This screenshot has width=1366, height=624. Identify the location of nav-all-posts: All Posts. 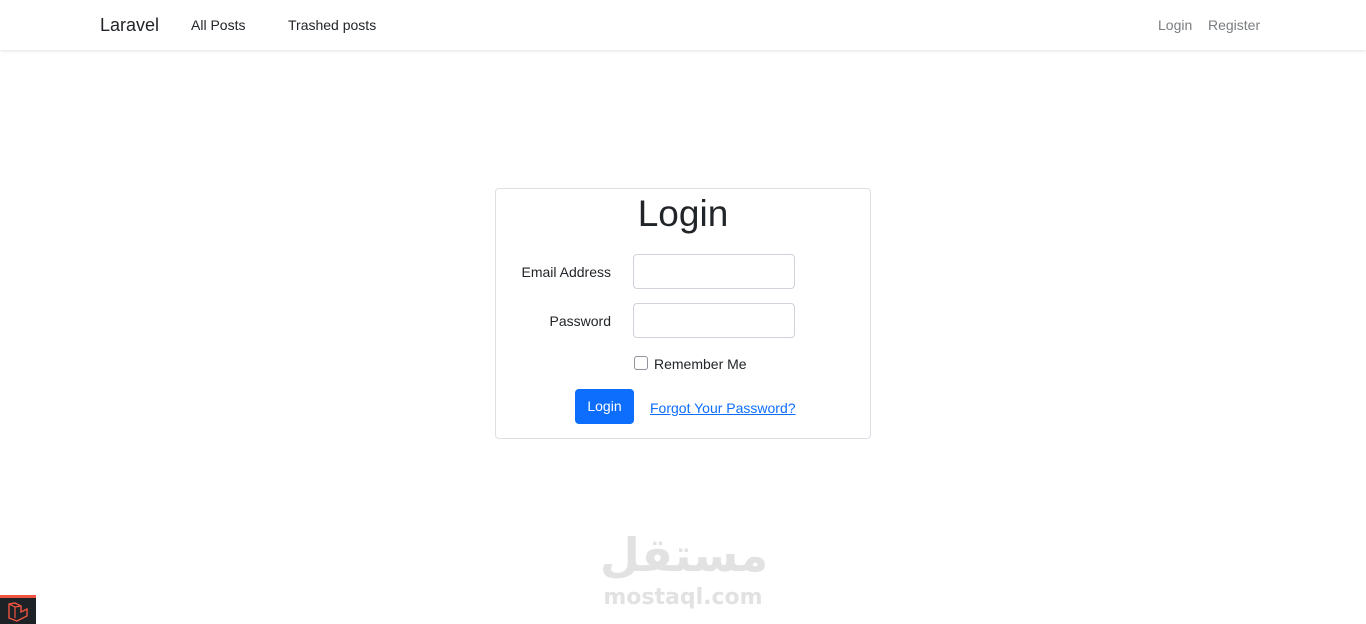
(218, 25).